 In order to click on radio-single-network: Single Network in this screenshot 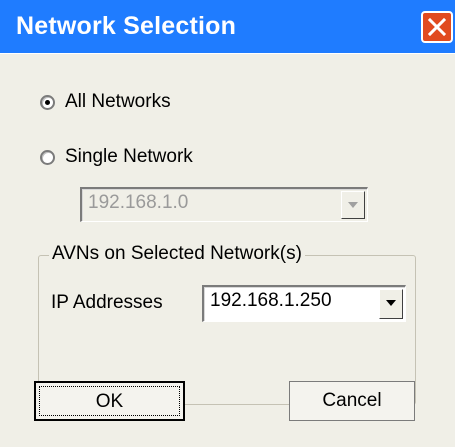, I will do `click(116, 157)`.